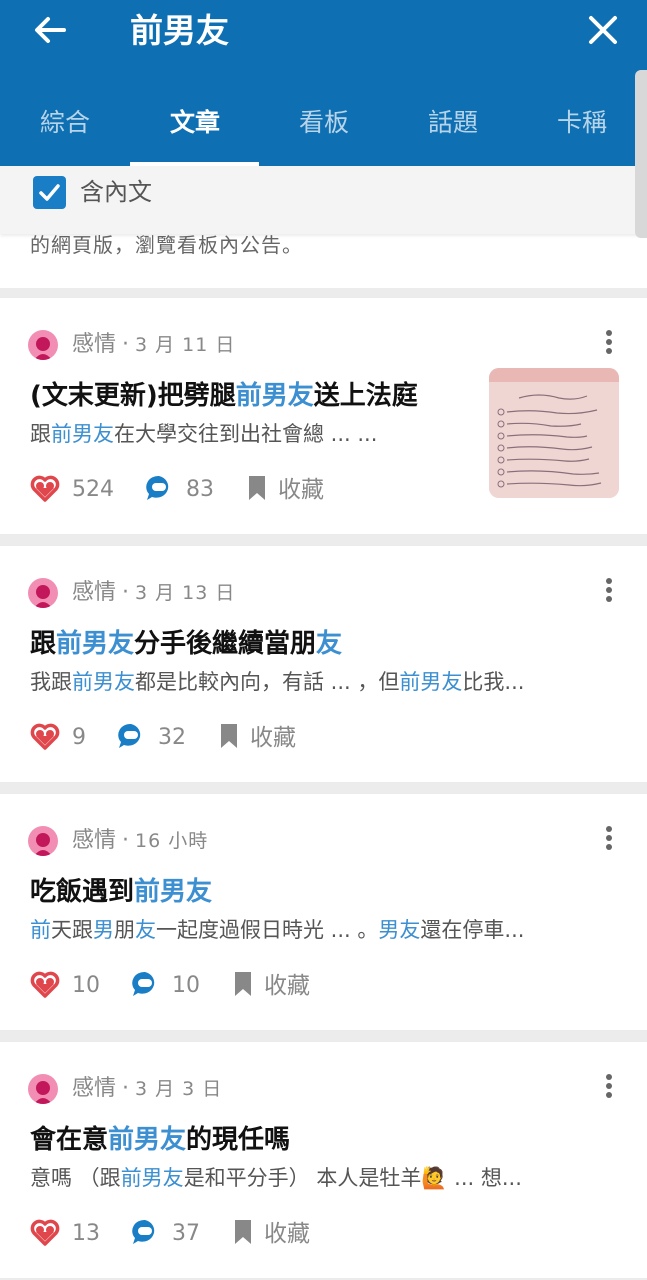  I want to click on post-thumbnail, so click(554, 433).